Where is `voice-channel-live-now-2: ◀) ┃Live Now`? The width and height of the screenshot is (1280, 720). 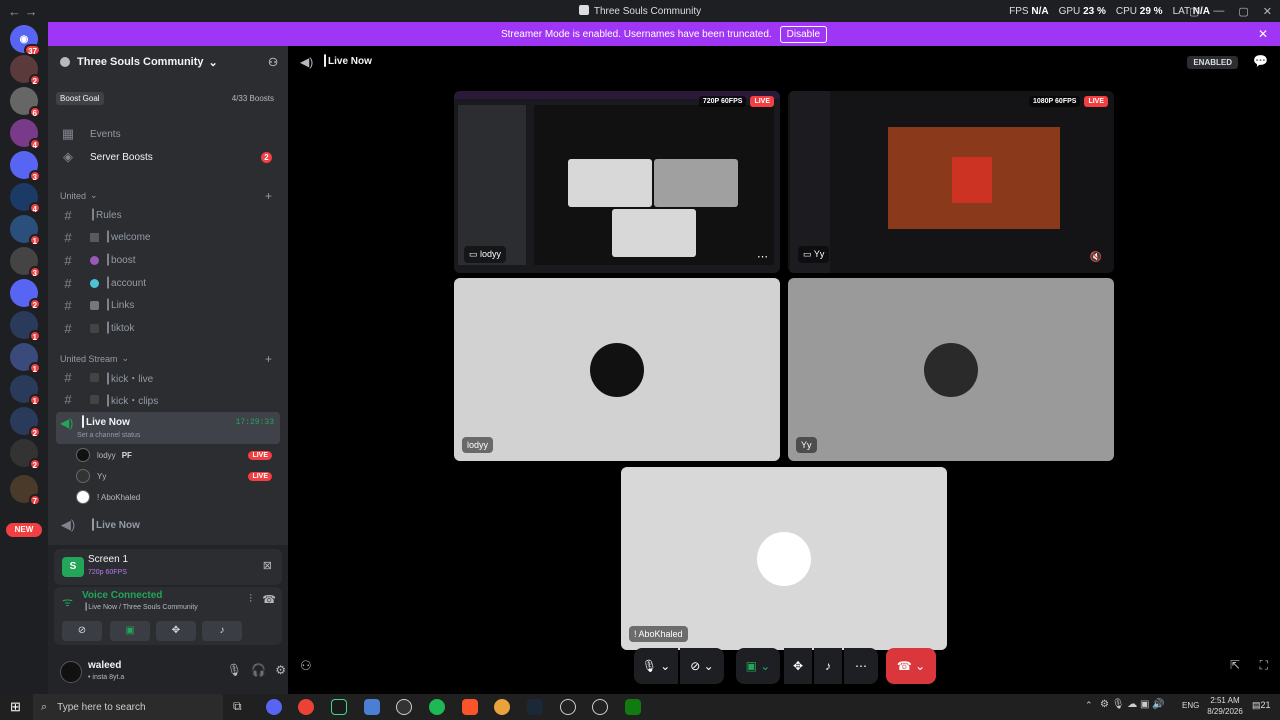
voice-channel-live-now-2: ◀) ┃Live Now is located at coordinates (168, 525).